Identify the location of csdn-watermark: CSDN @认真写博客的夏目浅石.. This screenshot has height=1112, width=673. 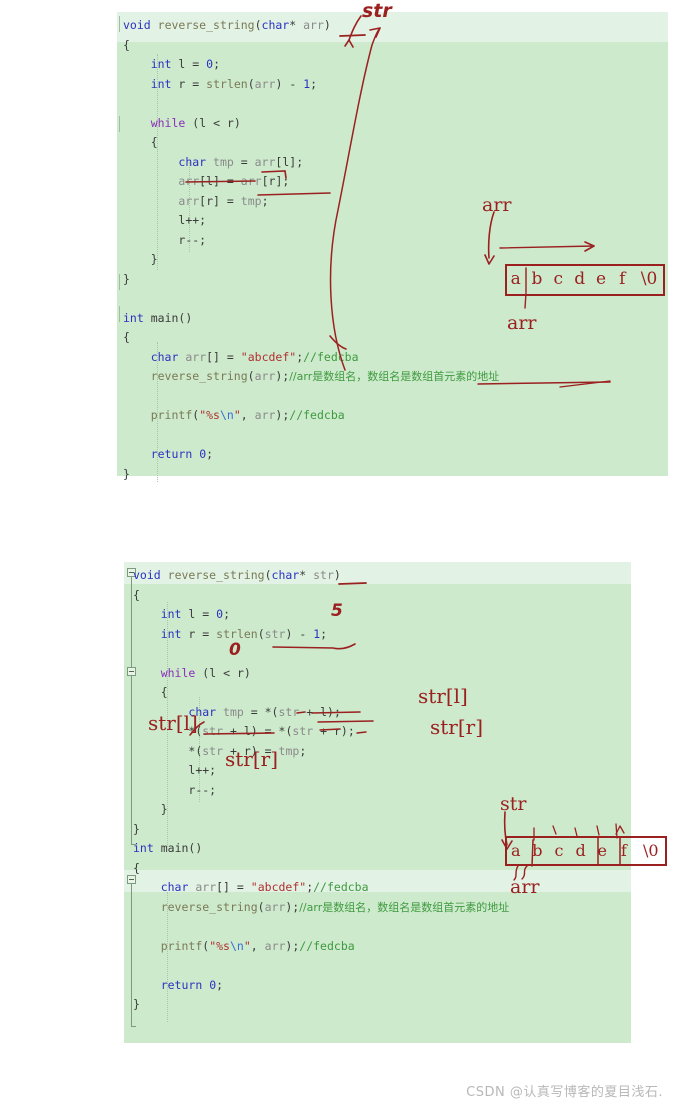
(564, 1092).